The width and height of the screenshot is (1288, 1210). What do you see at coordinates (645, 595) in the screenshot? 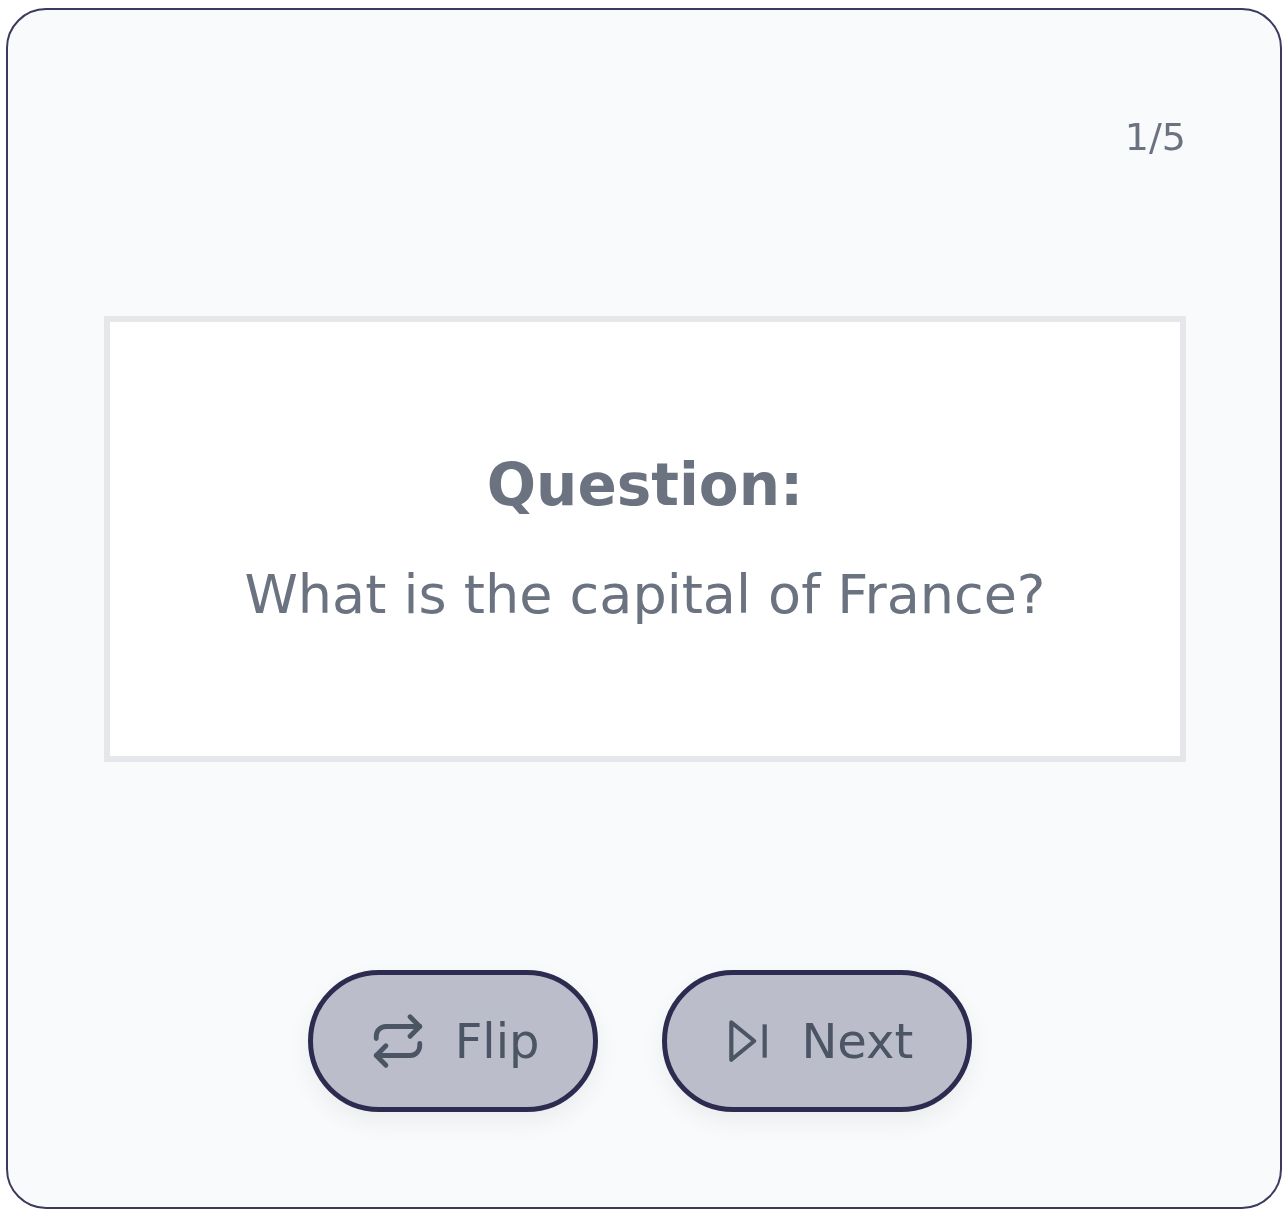
I see `question-text: What is the capital of France?` at bounding box center [645, 595].